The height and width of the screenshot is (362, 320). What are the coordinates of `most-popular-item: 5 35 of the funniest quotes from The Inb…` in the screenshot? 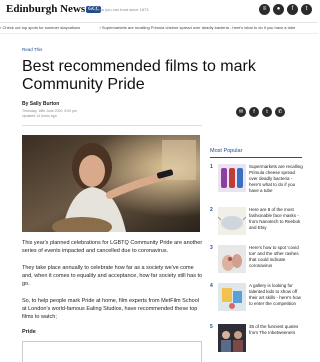 It's located at (257, 341).